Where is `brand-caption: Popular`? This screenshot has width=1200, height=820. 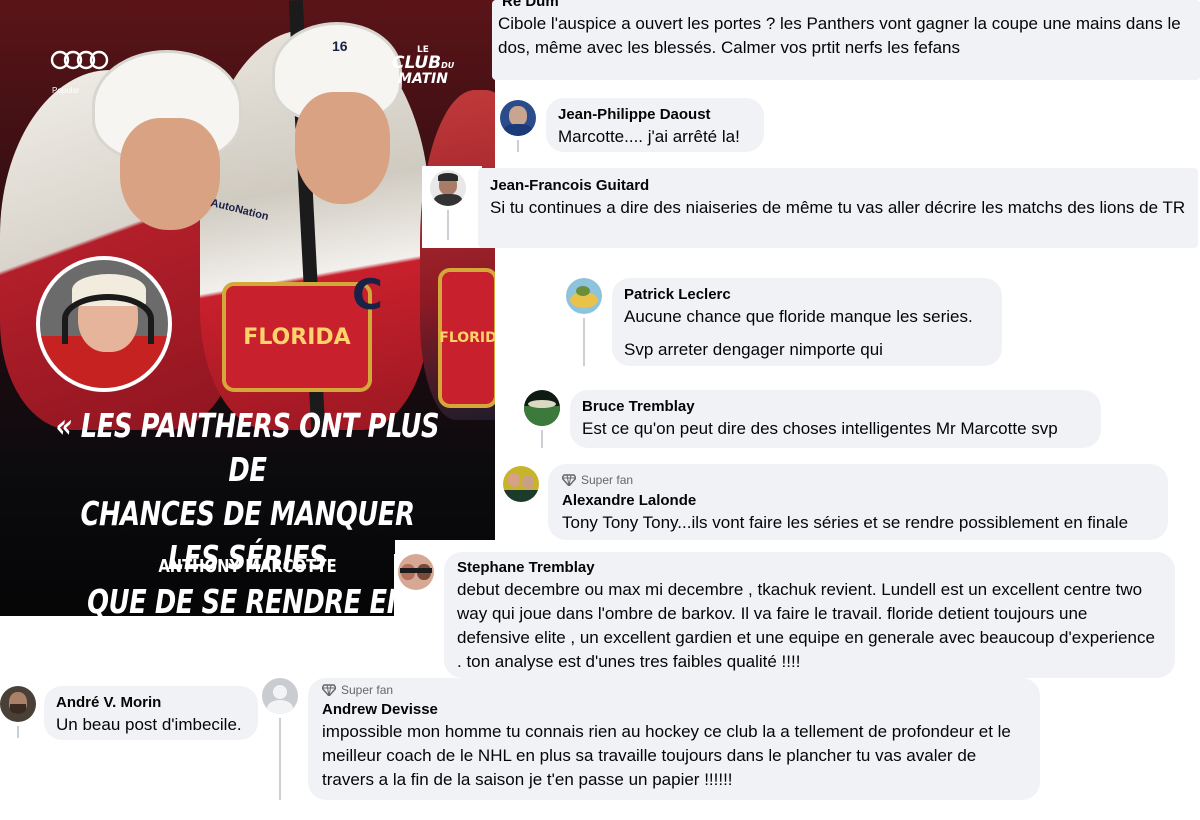
brand-caption: Popular is located at coordinates (66, 90).